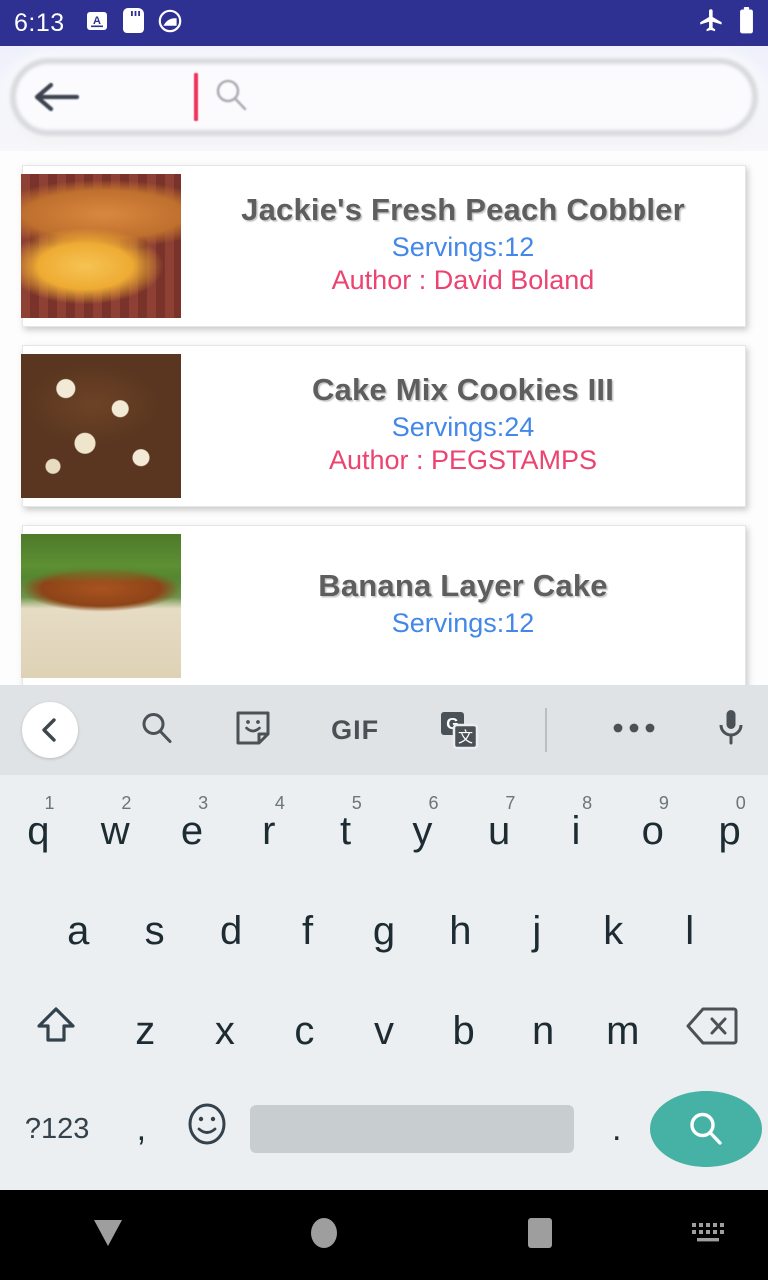 The height and width of the screenshot is (1280, 768). I want to click on key-i: 8i, so click(576, 831).